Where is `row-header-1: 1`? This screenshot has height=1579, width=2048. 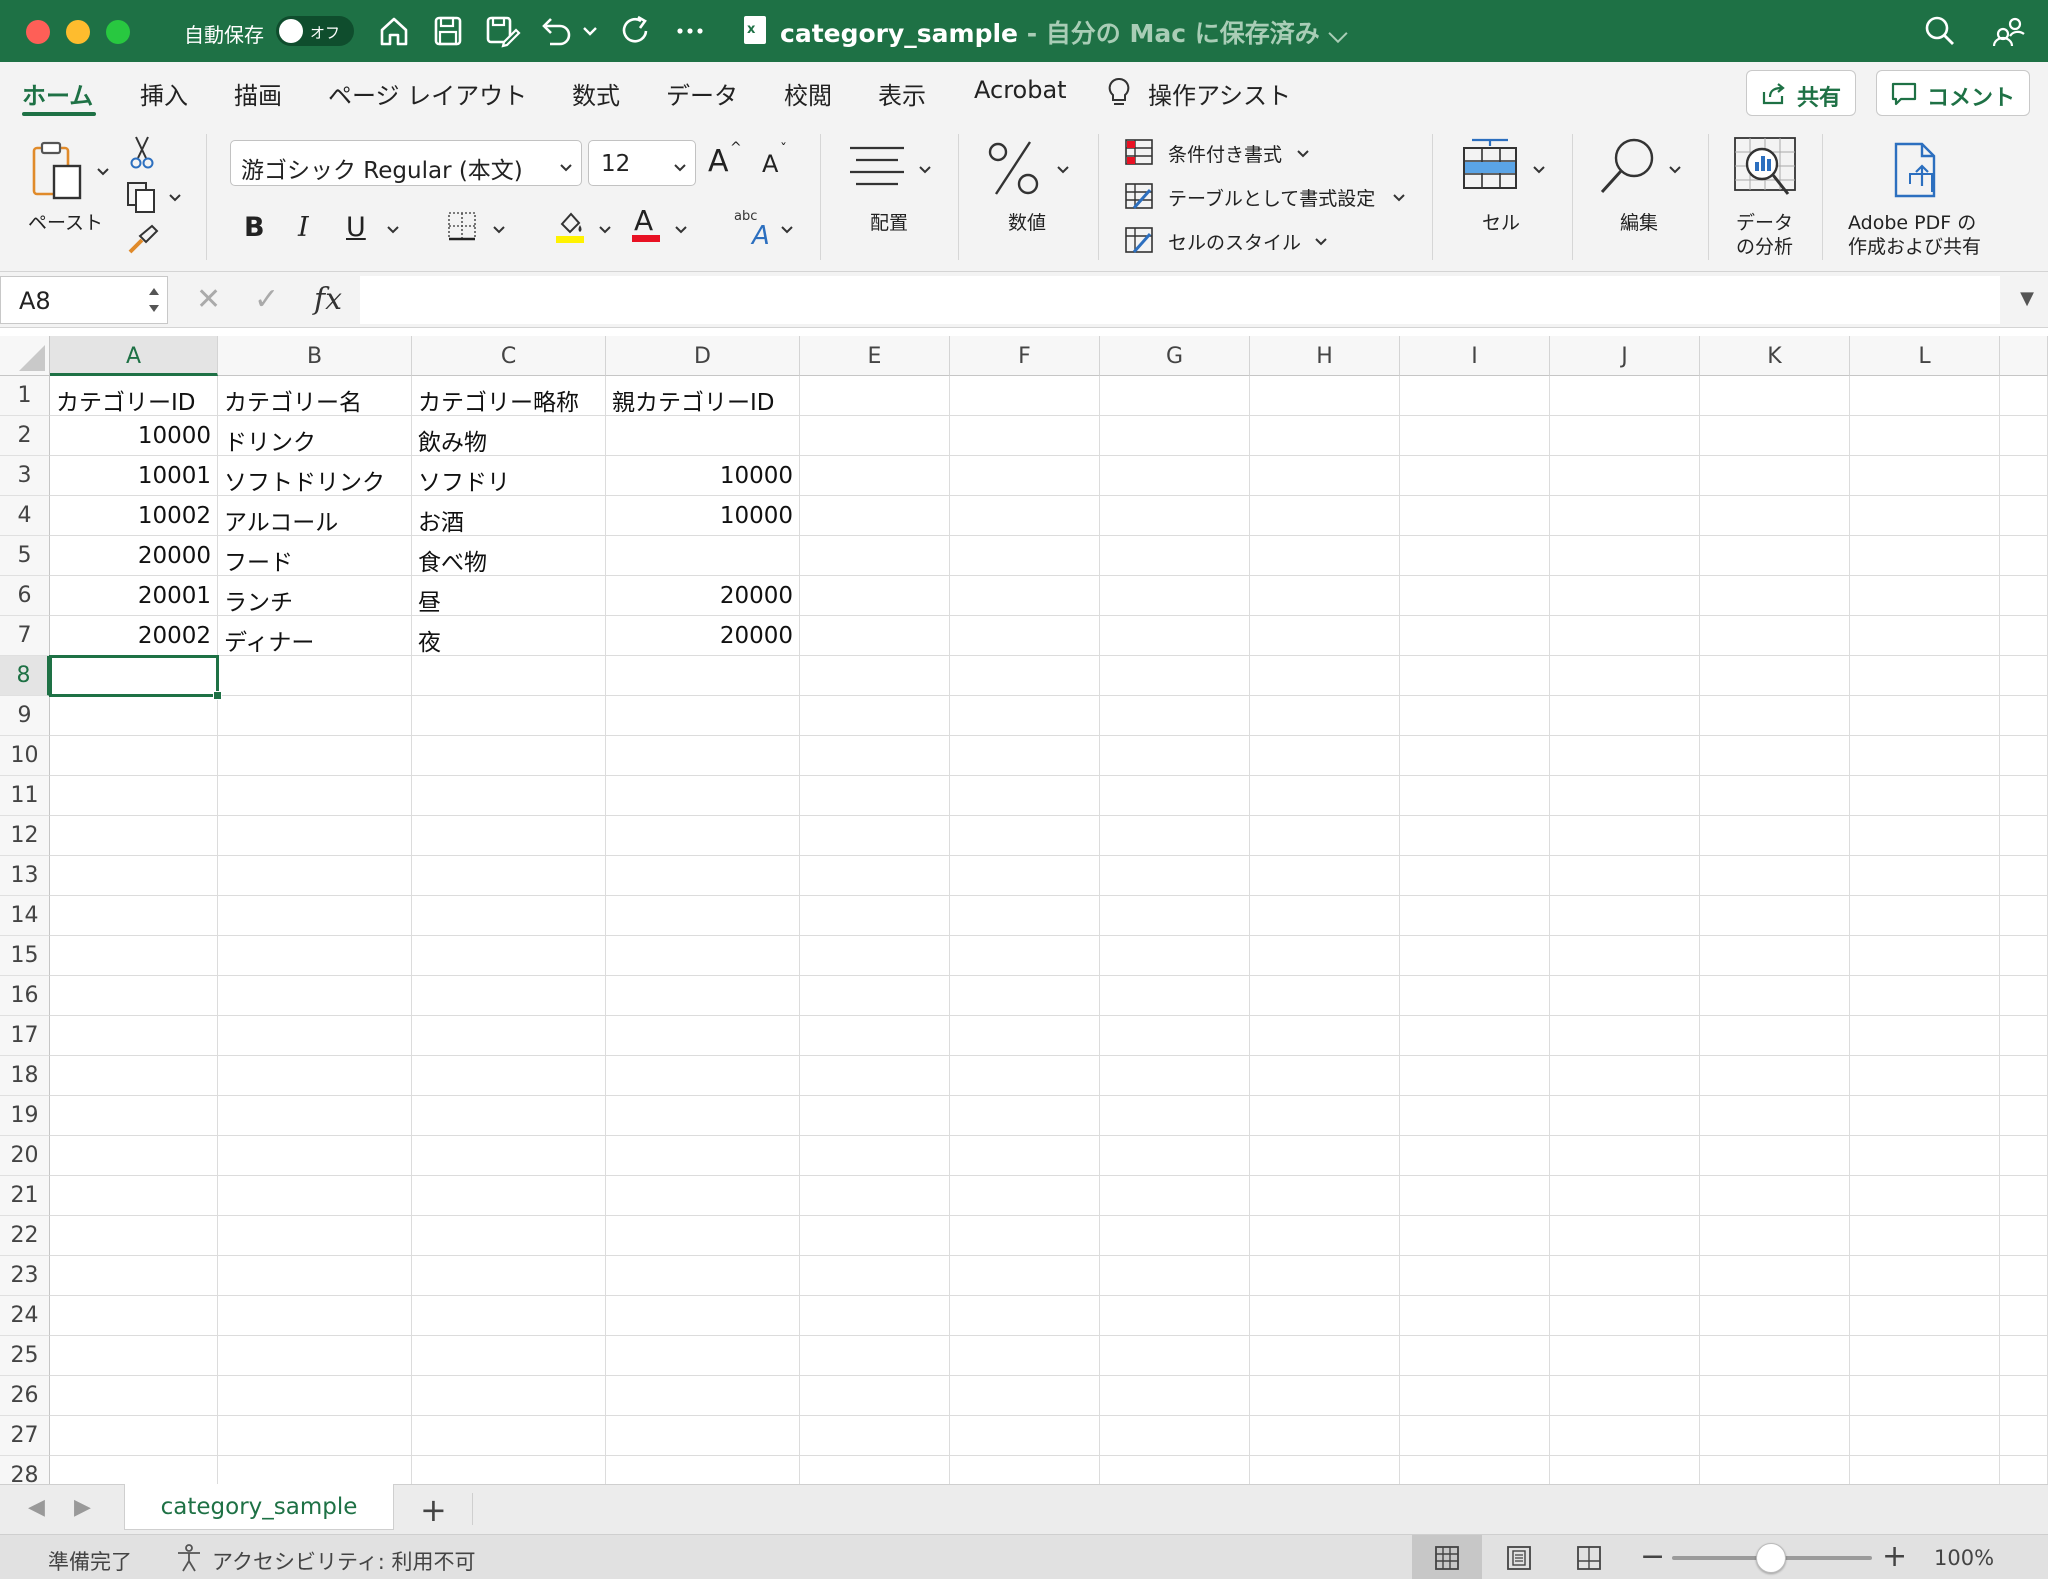
row-header-1: 1 is located at coordinates (25, 396).